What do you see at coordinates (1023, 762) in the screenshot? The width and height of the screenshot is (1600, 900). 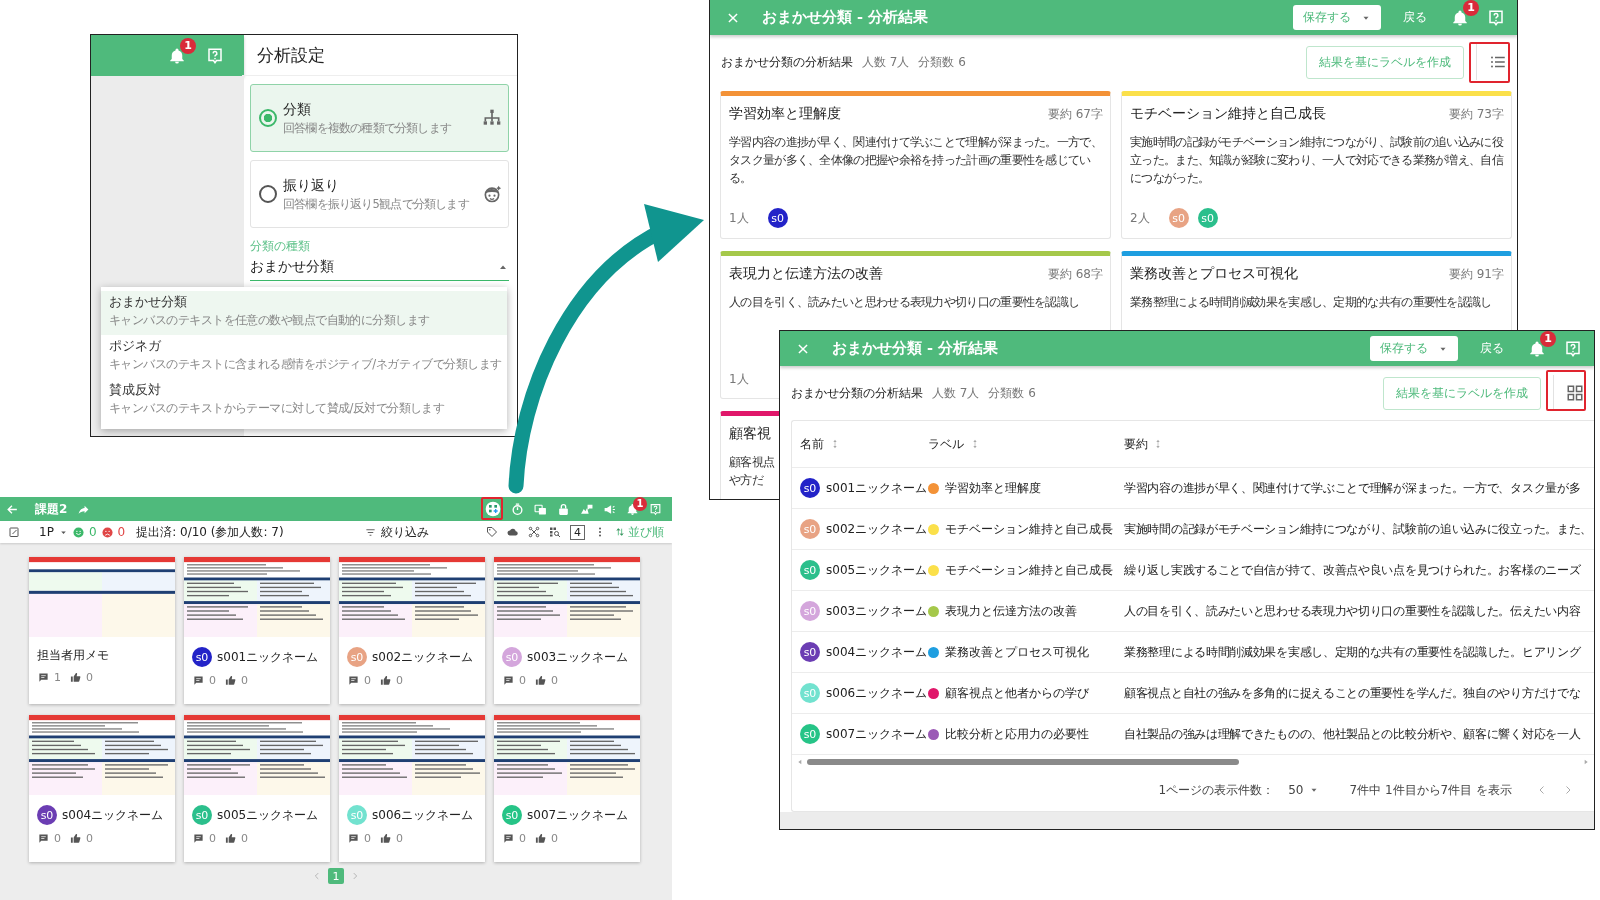 I see `scrollbar-thumb` at bounding box center [1023, 762].